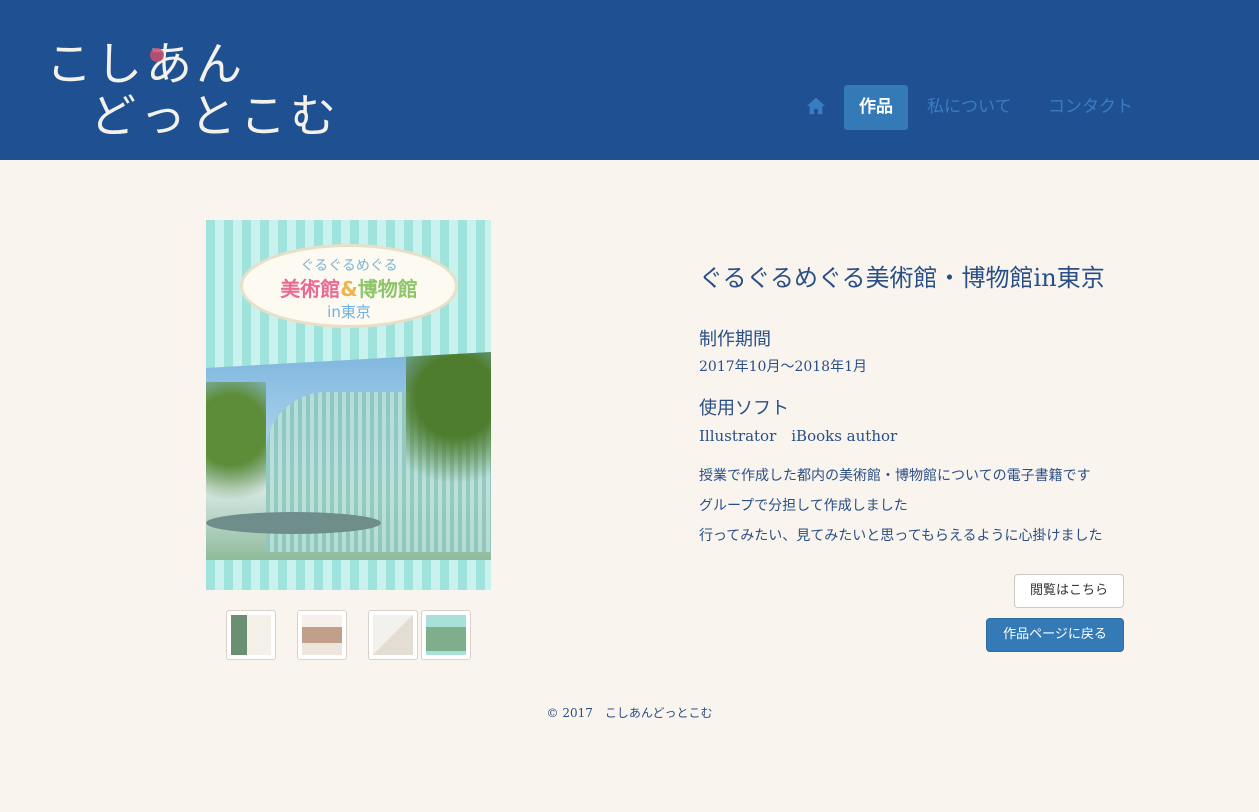 The height and width of the screenshot is (812, 1259). What do you see at coordinates (876, 107) in the screenshot?
I see `nav-item-works: 作品` at bounding box center [876, 107].